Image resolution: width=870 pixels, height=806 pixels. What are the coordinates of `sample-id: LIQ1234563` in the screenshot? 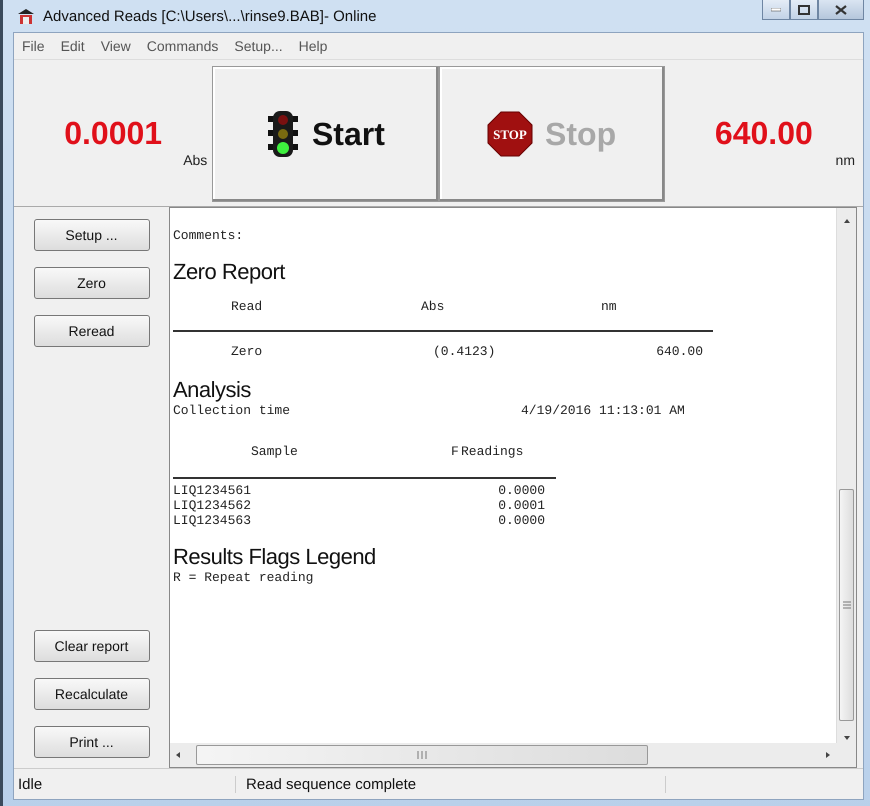 It's located at (212, 520).